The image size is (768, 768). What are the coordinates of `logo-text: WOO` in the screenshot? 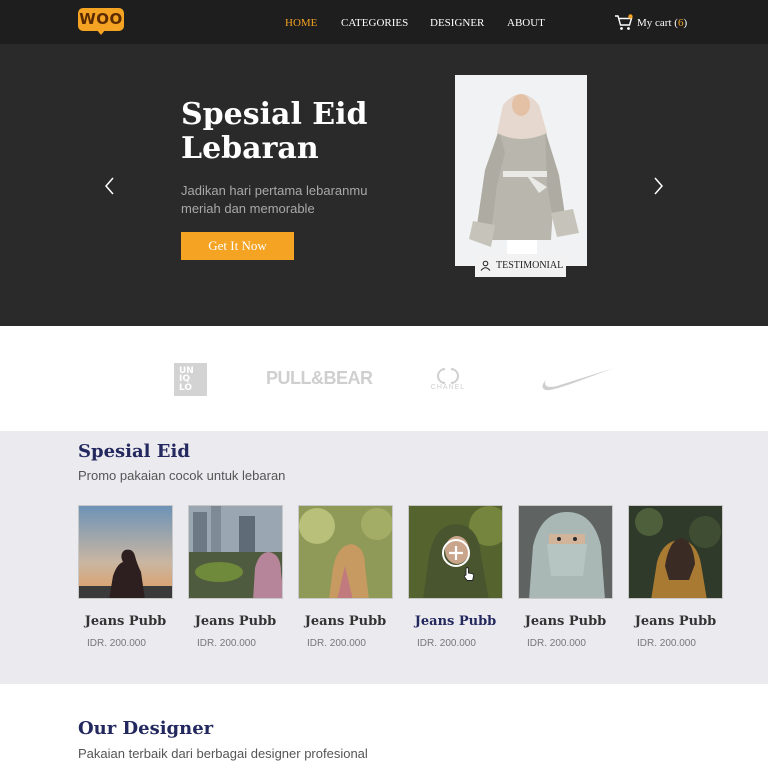 It's located at (101, 19).